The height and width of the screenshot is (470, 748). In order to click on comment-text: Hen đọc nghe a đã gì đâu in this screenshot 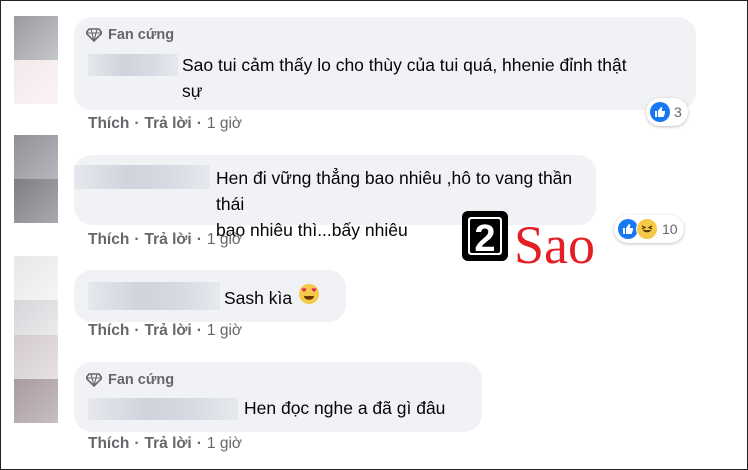, I will do `click(345, 408)`.